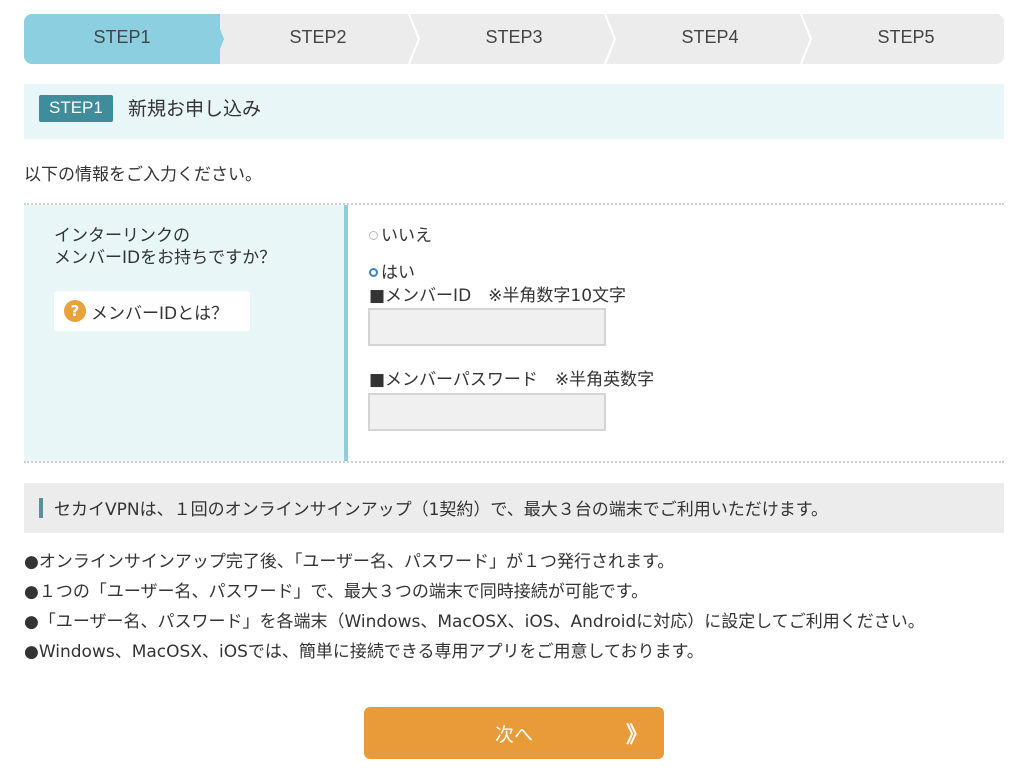  What do you see at coordinates (512, 380) in the screenshot?
I see `password-label: ■メンバーパスワード ※半角英数字` at bounding box center [512, 380].